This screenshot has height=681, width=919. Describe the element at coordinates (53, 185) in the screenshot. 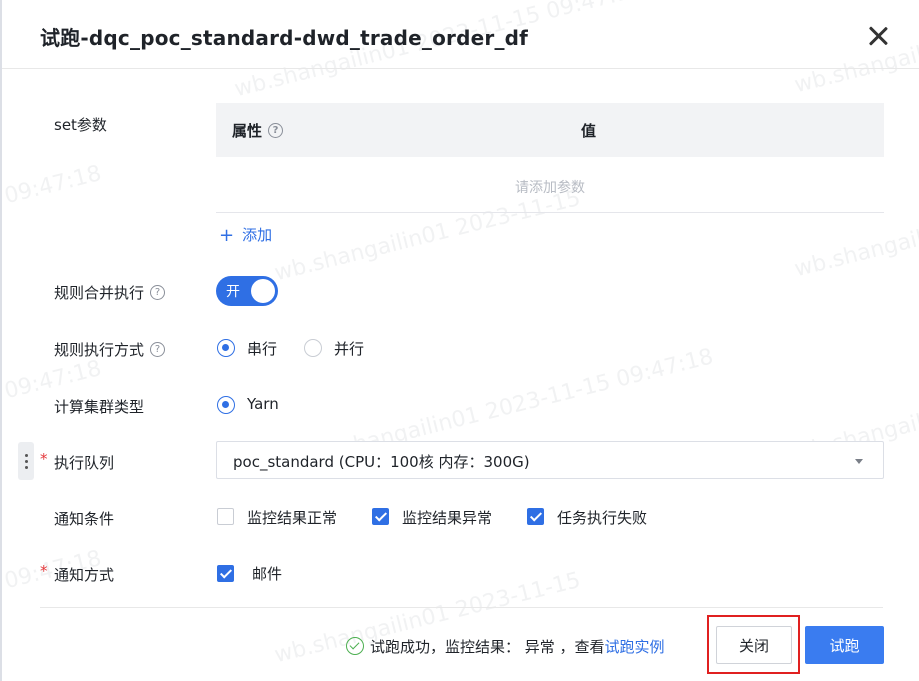

I see `watermark: 09:47:18` at that location.